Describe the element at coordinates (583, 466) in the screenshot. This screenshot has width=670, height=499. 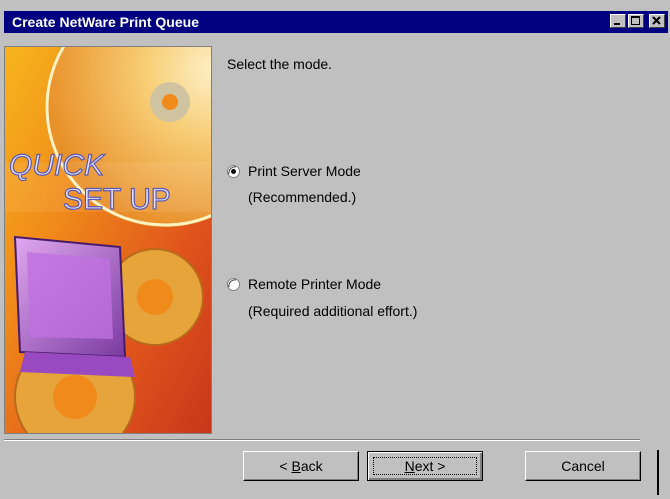
I see `cancel-button: Cancel` at that location.